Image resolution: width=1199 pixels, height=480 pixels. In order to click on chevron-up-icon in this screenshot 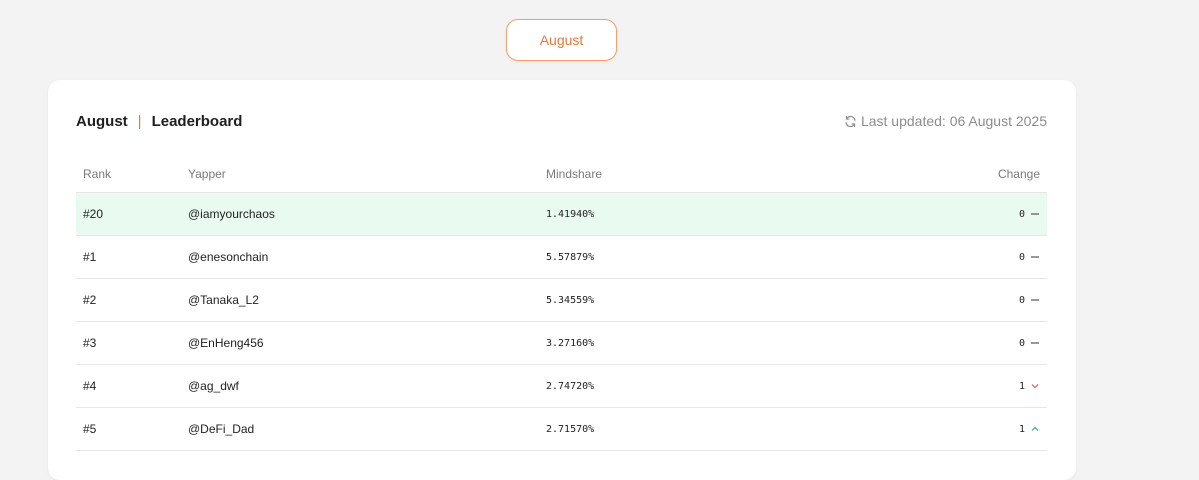, I will do `click(1035, 429)`.